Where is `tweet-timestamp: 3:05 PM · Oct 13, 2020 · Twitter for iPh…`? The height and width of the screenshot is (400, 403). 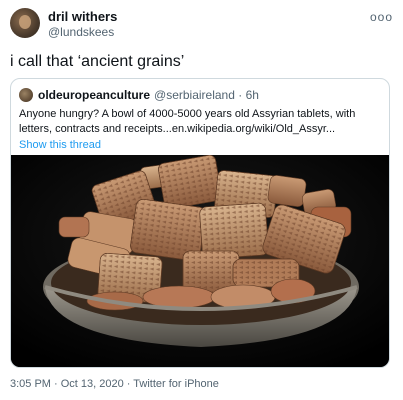
tweet-timestamp: 3:05 PM · Oct 13, 2020 · Twitter for iPh… is located at coordinates (114, 384).